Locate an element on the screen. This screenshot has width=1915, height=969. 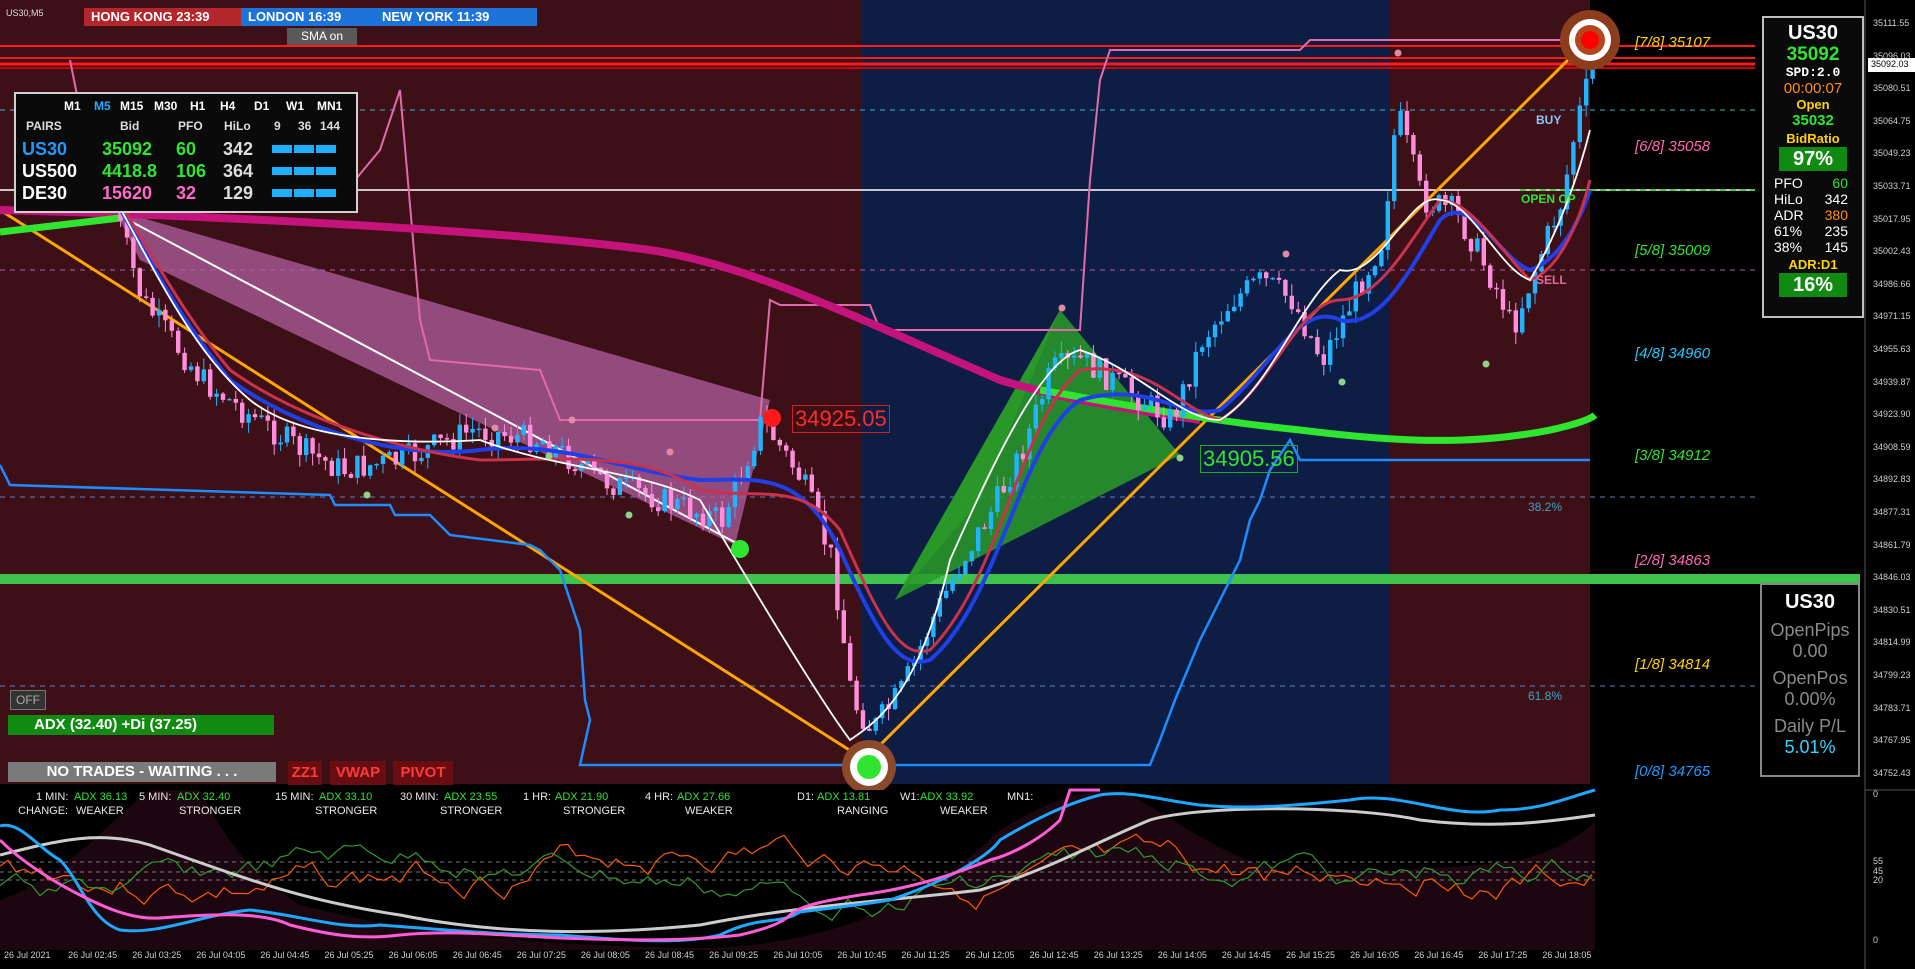
timeframe-button: M1 is located at coordinates (72, 106).